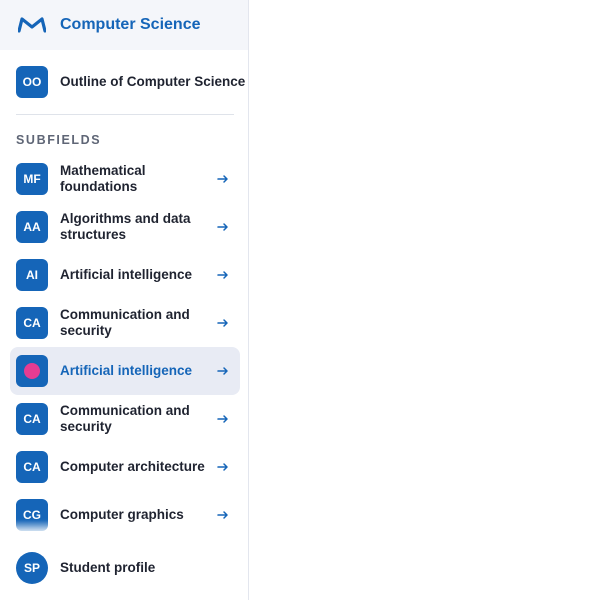 Image resolution: width=600 pixels, height=600 pixels. I want to click on sidebar-header: Computer Science, so click(124, 25).